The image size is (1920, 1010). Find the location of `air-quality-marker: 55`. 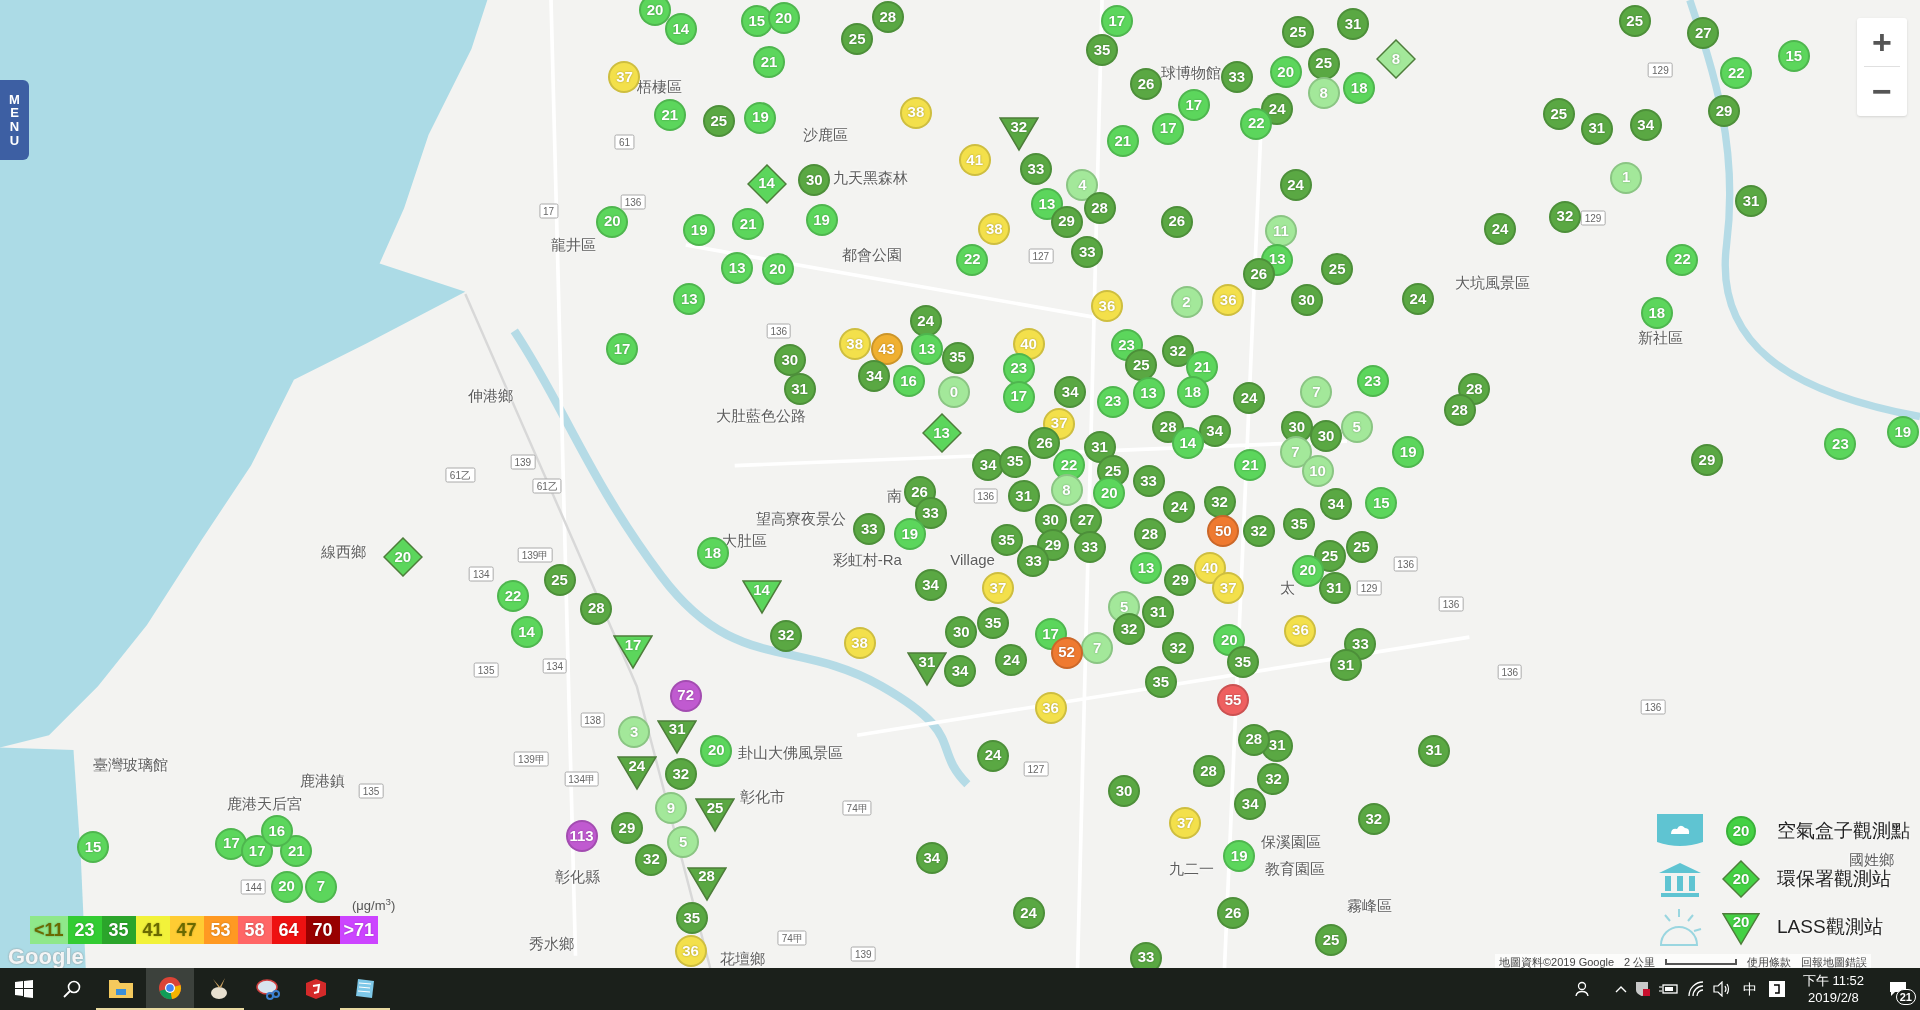

air-quality-marker: 55 is located at coordinates (1233, 700).